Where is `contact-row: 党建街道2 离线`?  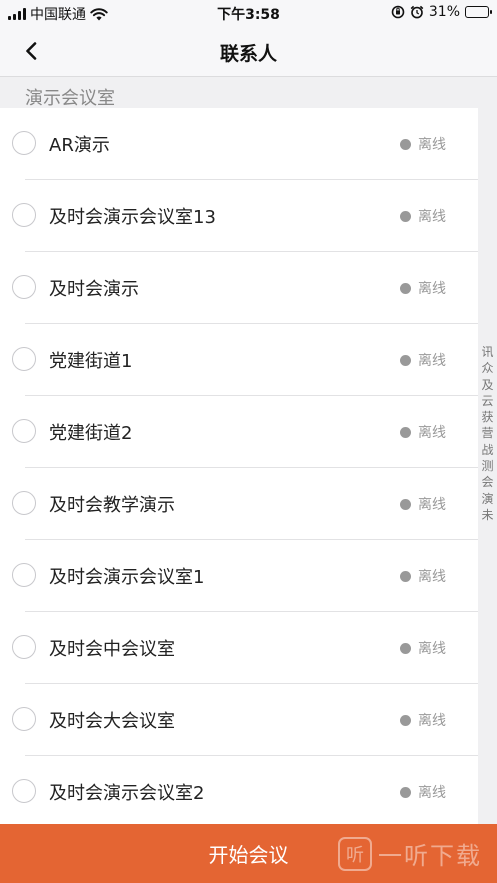
contact-row: 党建街道2 离线 is located at coordinates (239, 432).